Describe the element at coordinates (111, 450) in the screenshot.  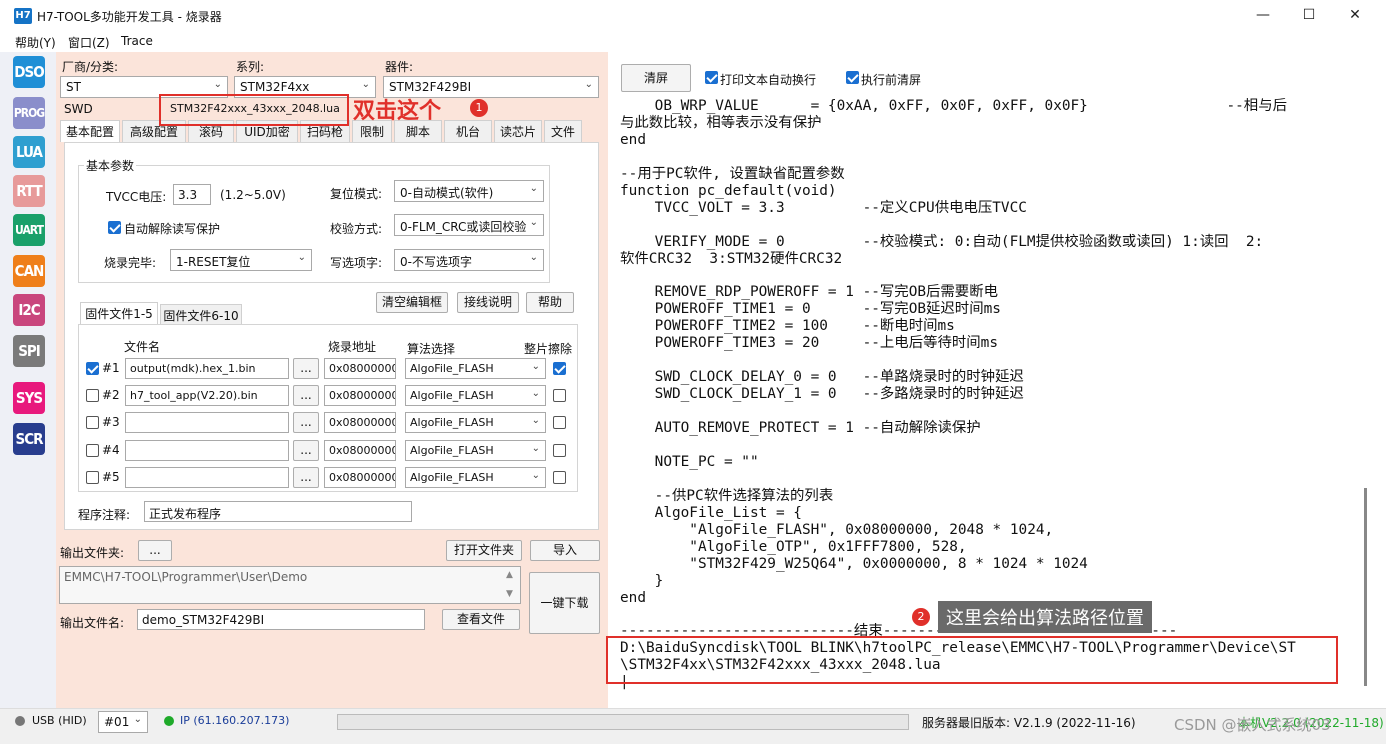
I see `file-index: #4` at that location.